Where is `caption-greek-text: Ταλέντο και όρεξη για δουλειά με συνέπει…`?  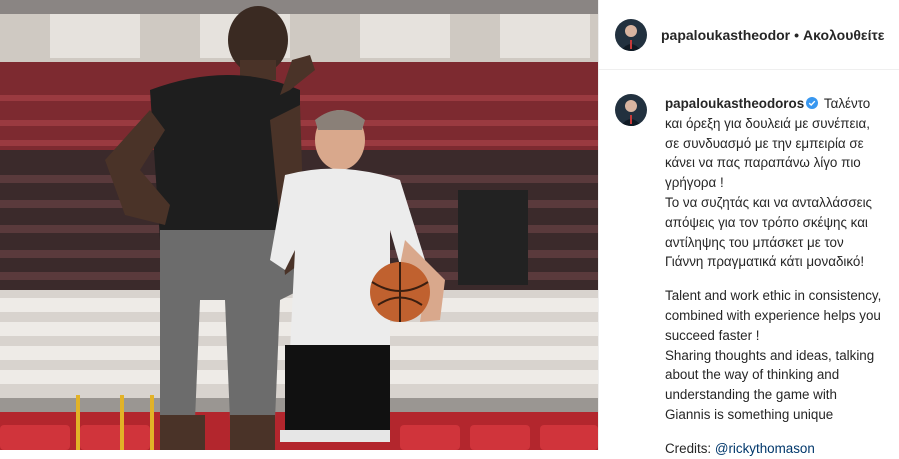 caption-greek-text: Ταλέντο και όρεξη για δουλειά με συνέπει… is located at coordinates (769, 183).